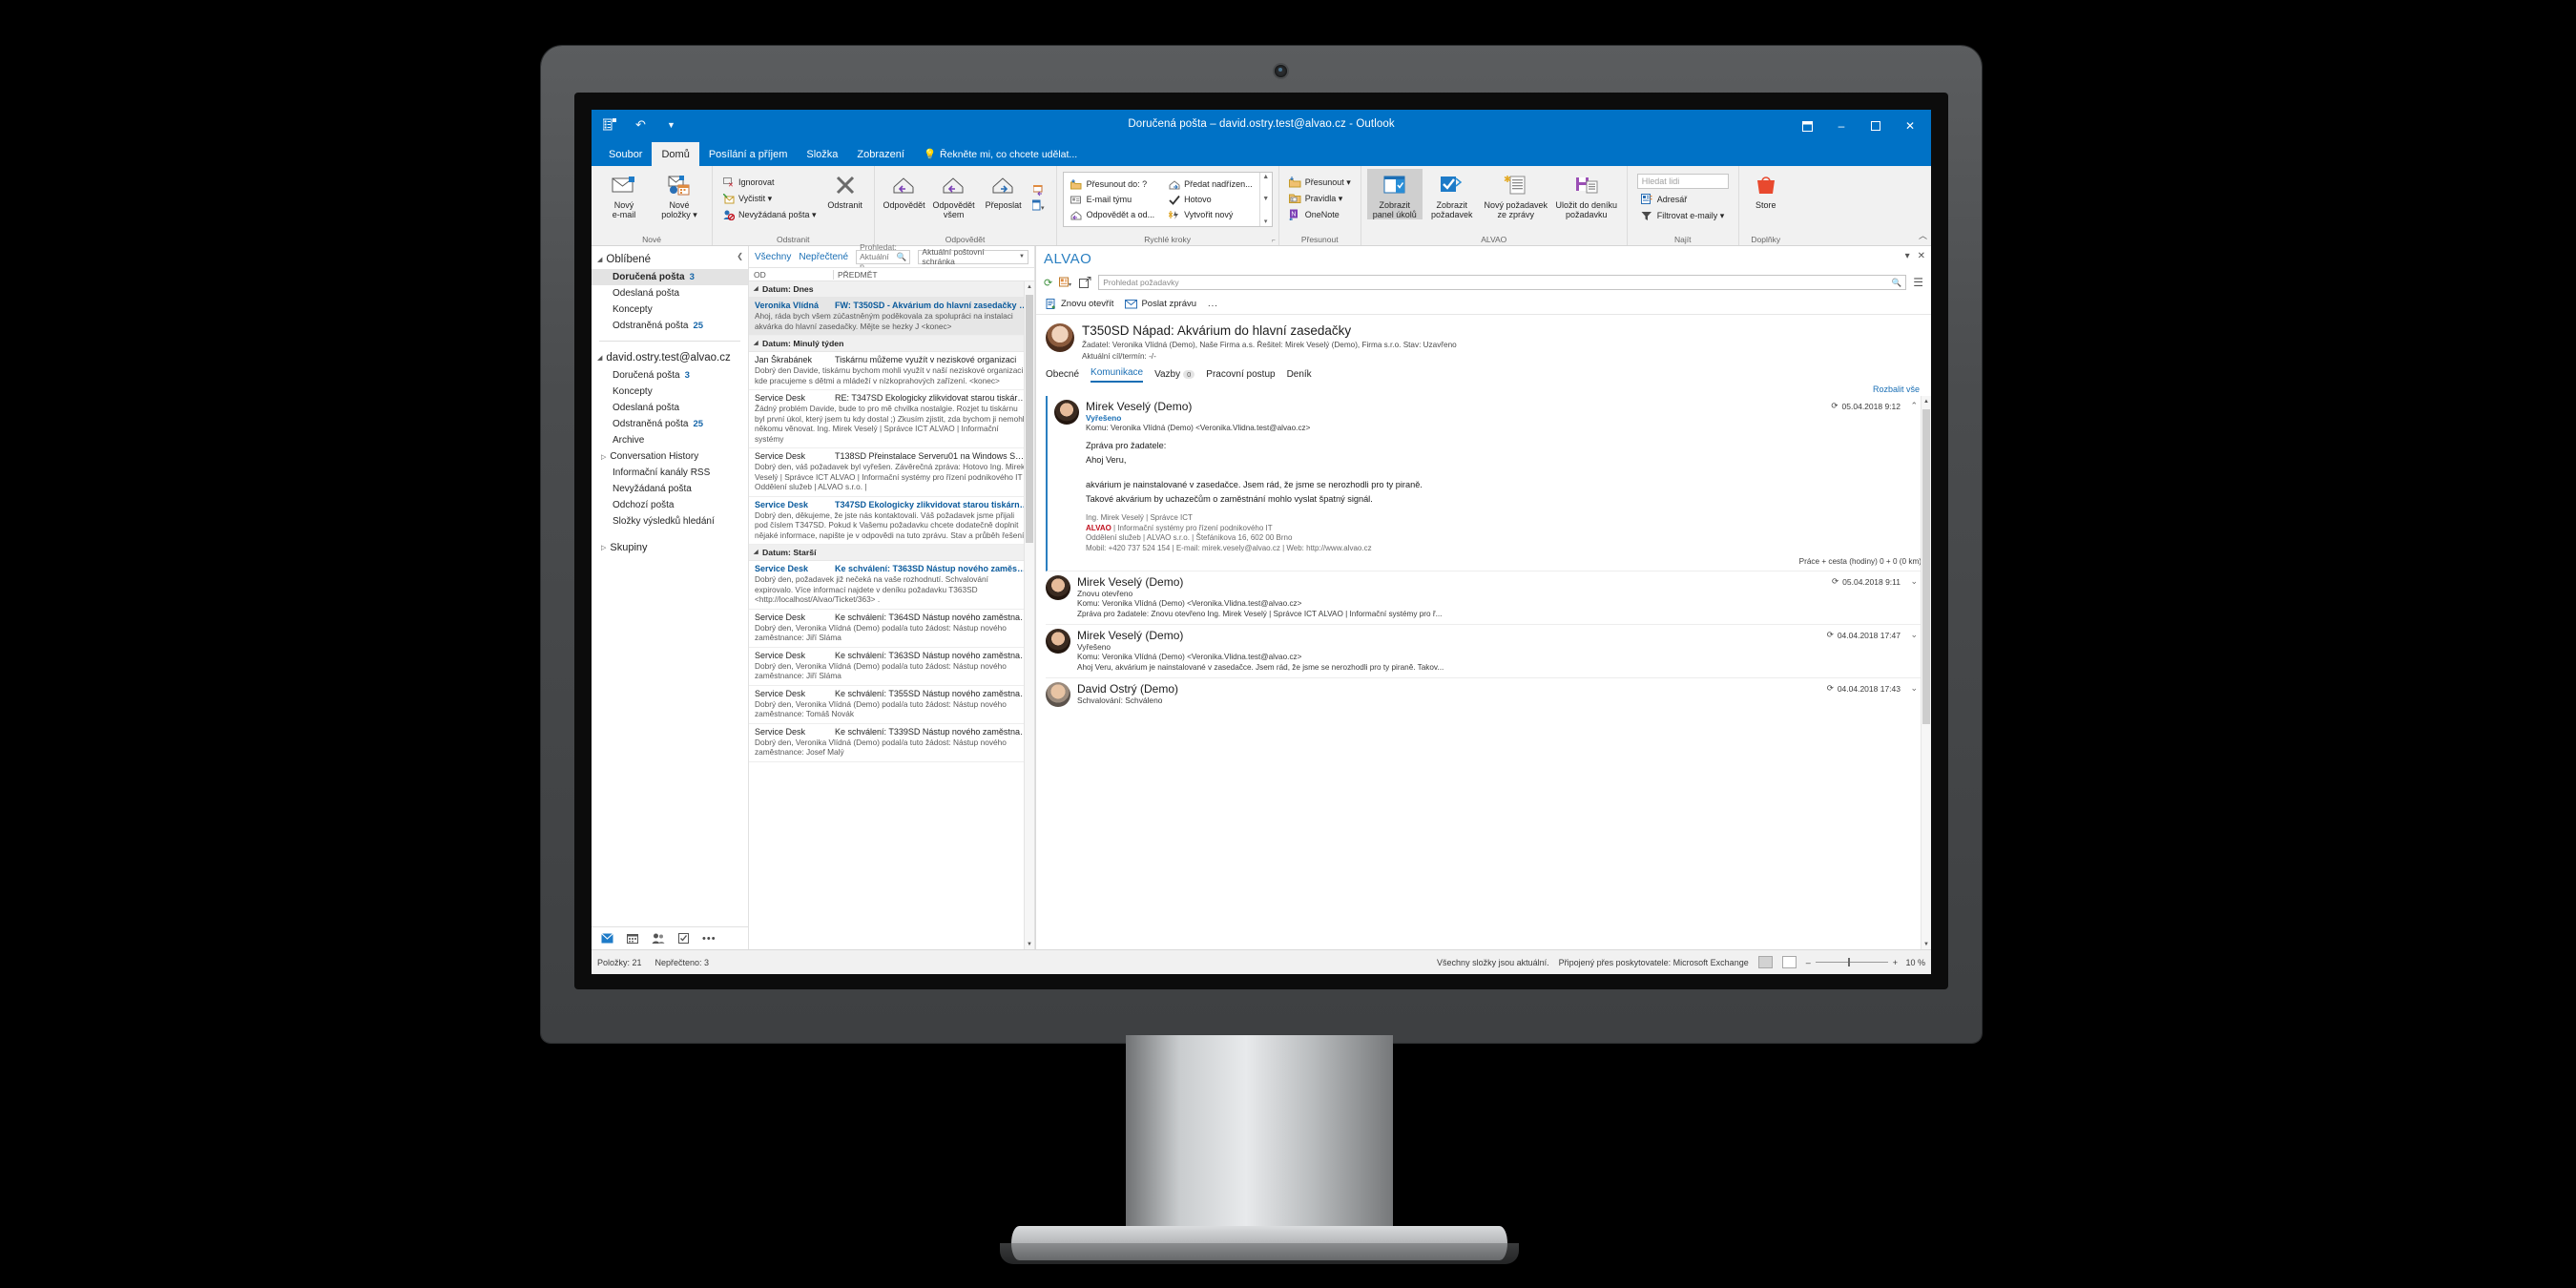  I want to click on tab-pracovni-postup: Pracovní postup, so click(1240, 376).